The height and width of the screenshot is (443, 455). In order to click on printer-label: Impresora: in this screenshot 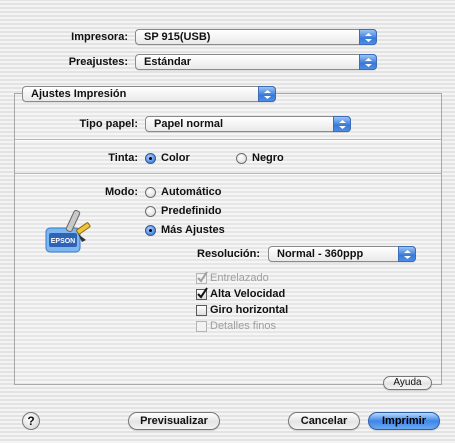, I will do `click(99, 37)`.